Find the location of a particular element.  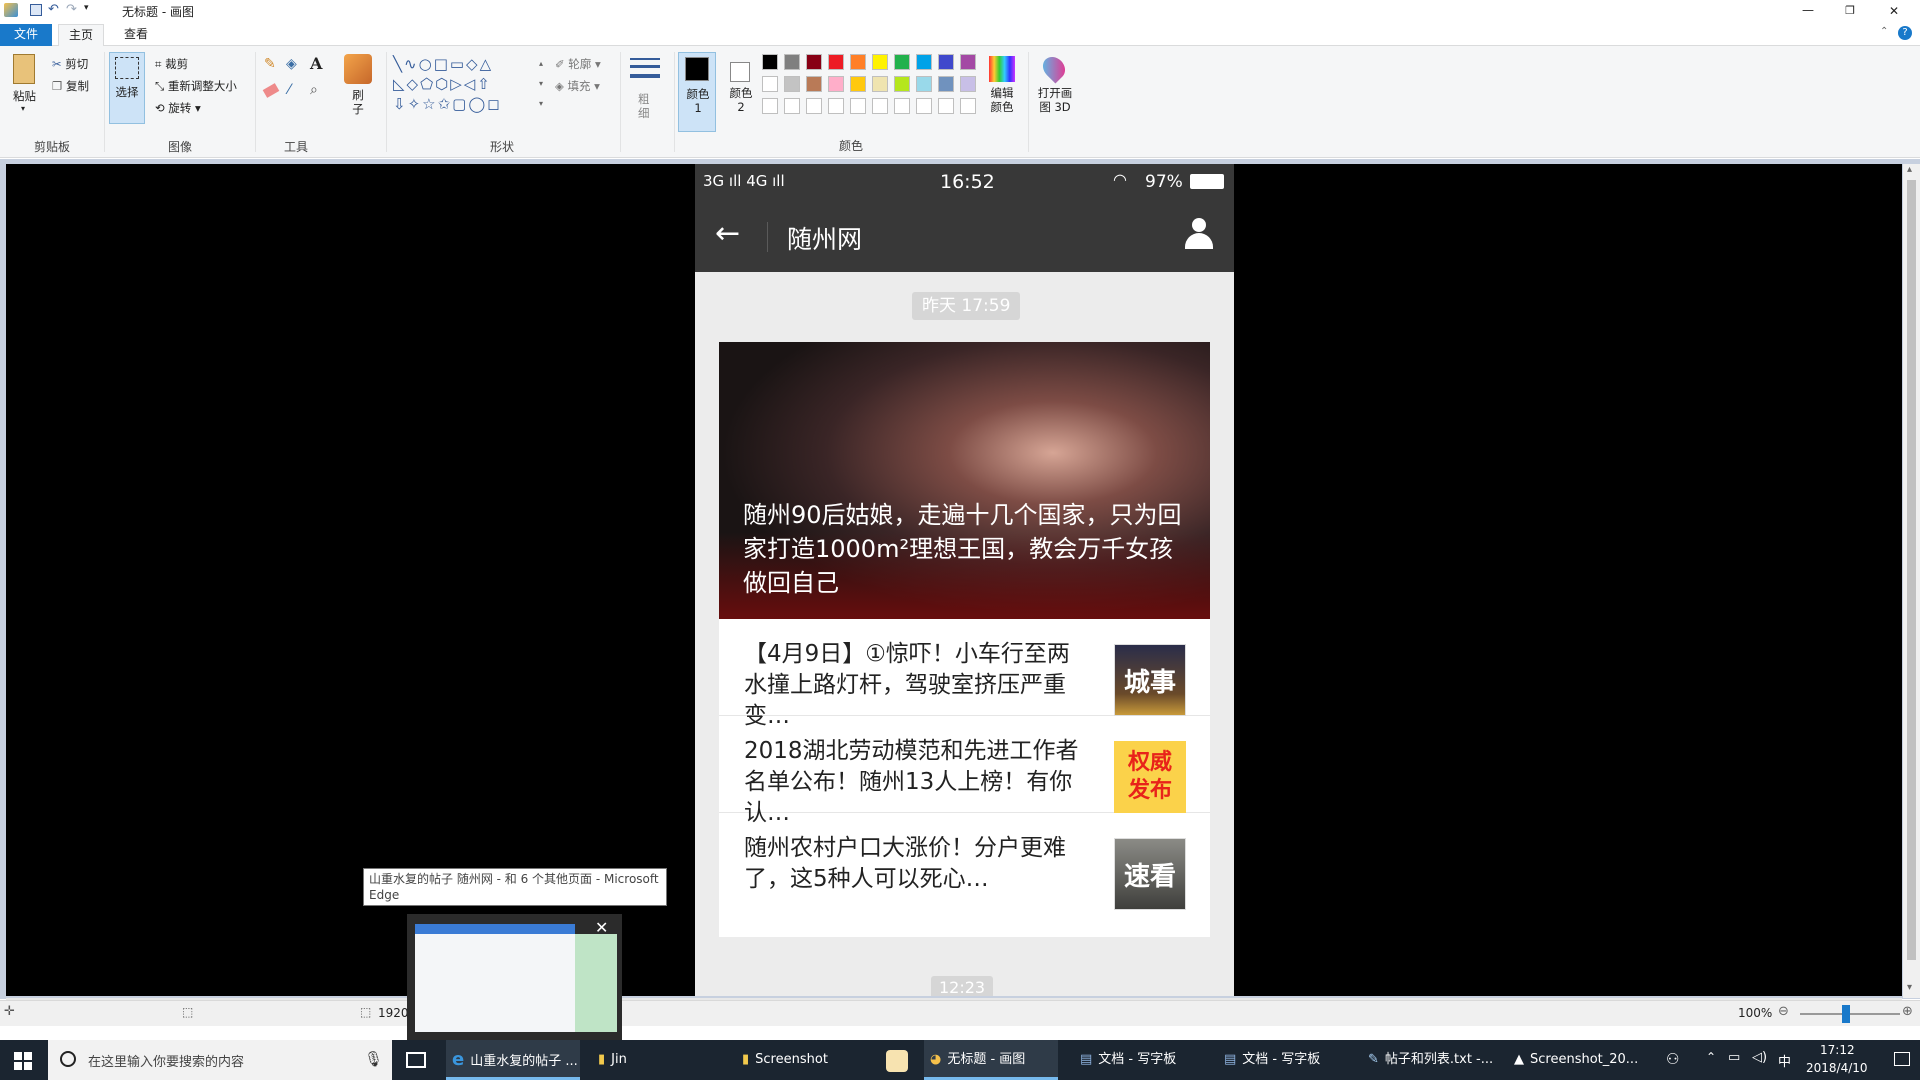

scroll-up-icon: ▴ is located at coordinates (1909, 169).